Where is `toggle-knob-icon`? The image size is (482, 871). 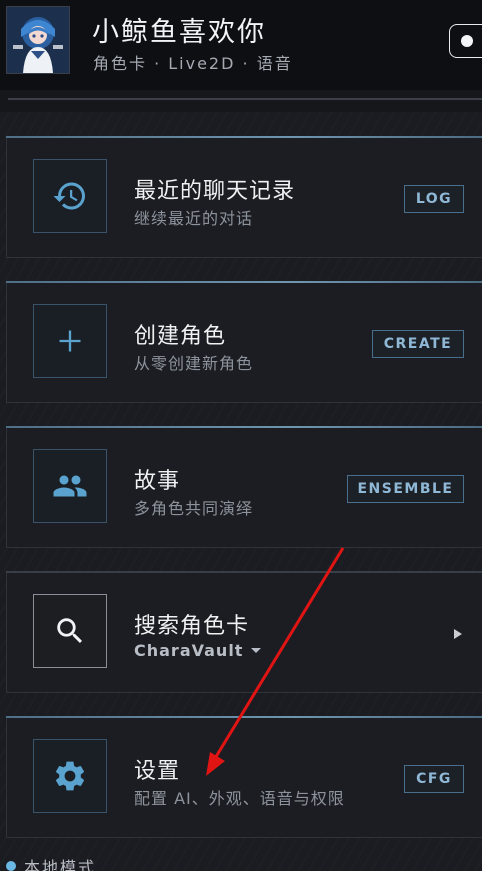
toggle-knob-icon is located at coordinates (467, 41).